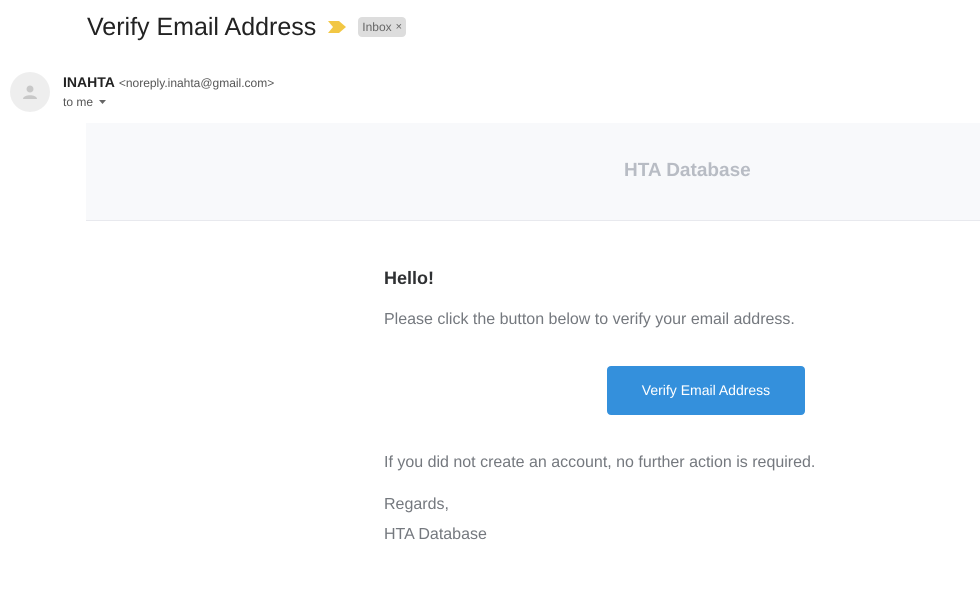 The height and width of the screenshot is (601, 980). What do you see at coordinates (30, 92) in the screenshot?
I see `person-icon` at bounding box center [30, 92].